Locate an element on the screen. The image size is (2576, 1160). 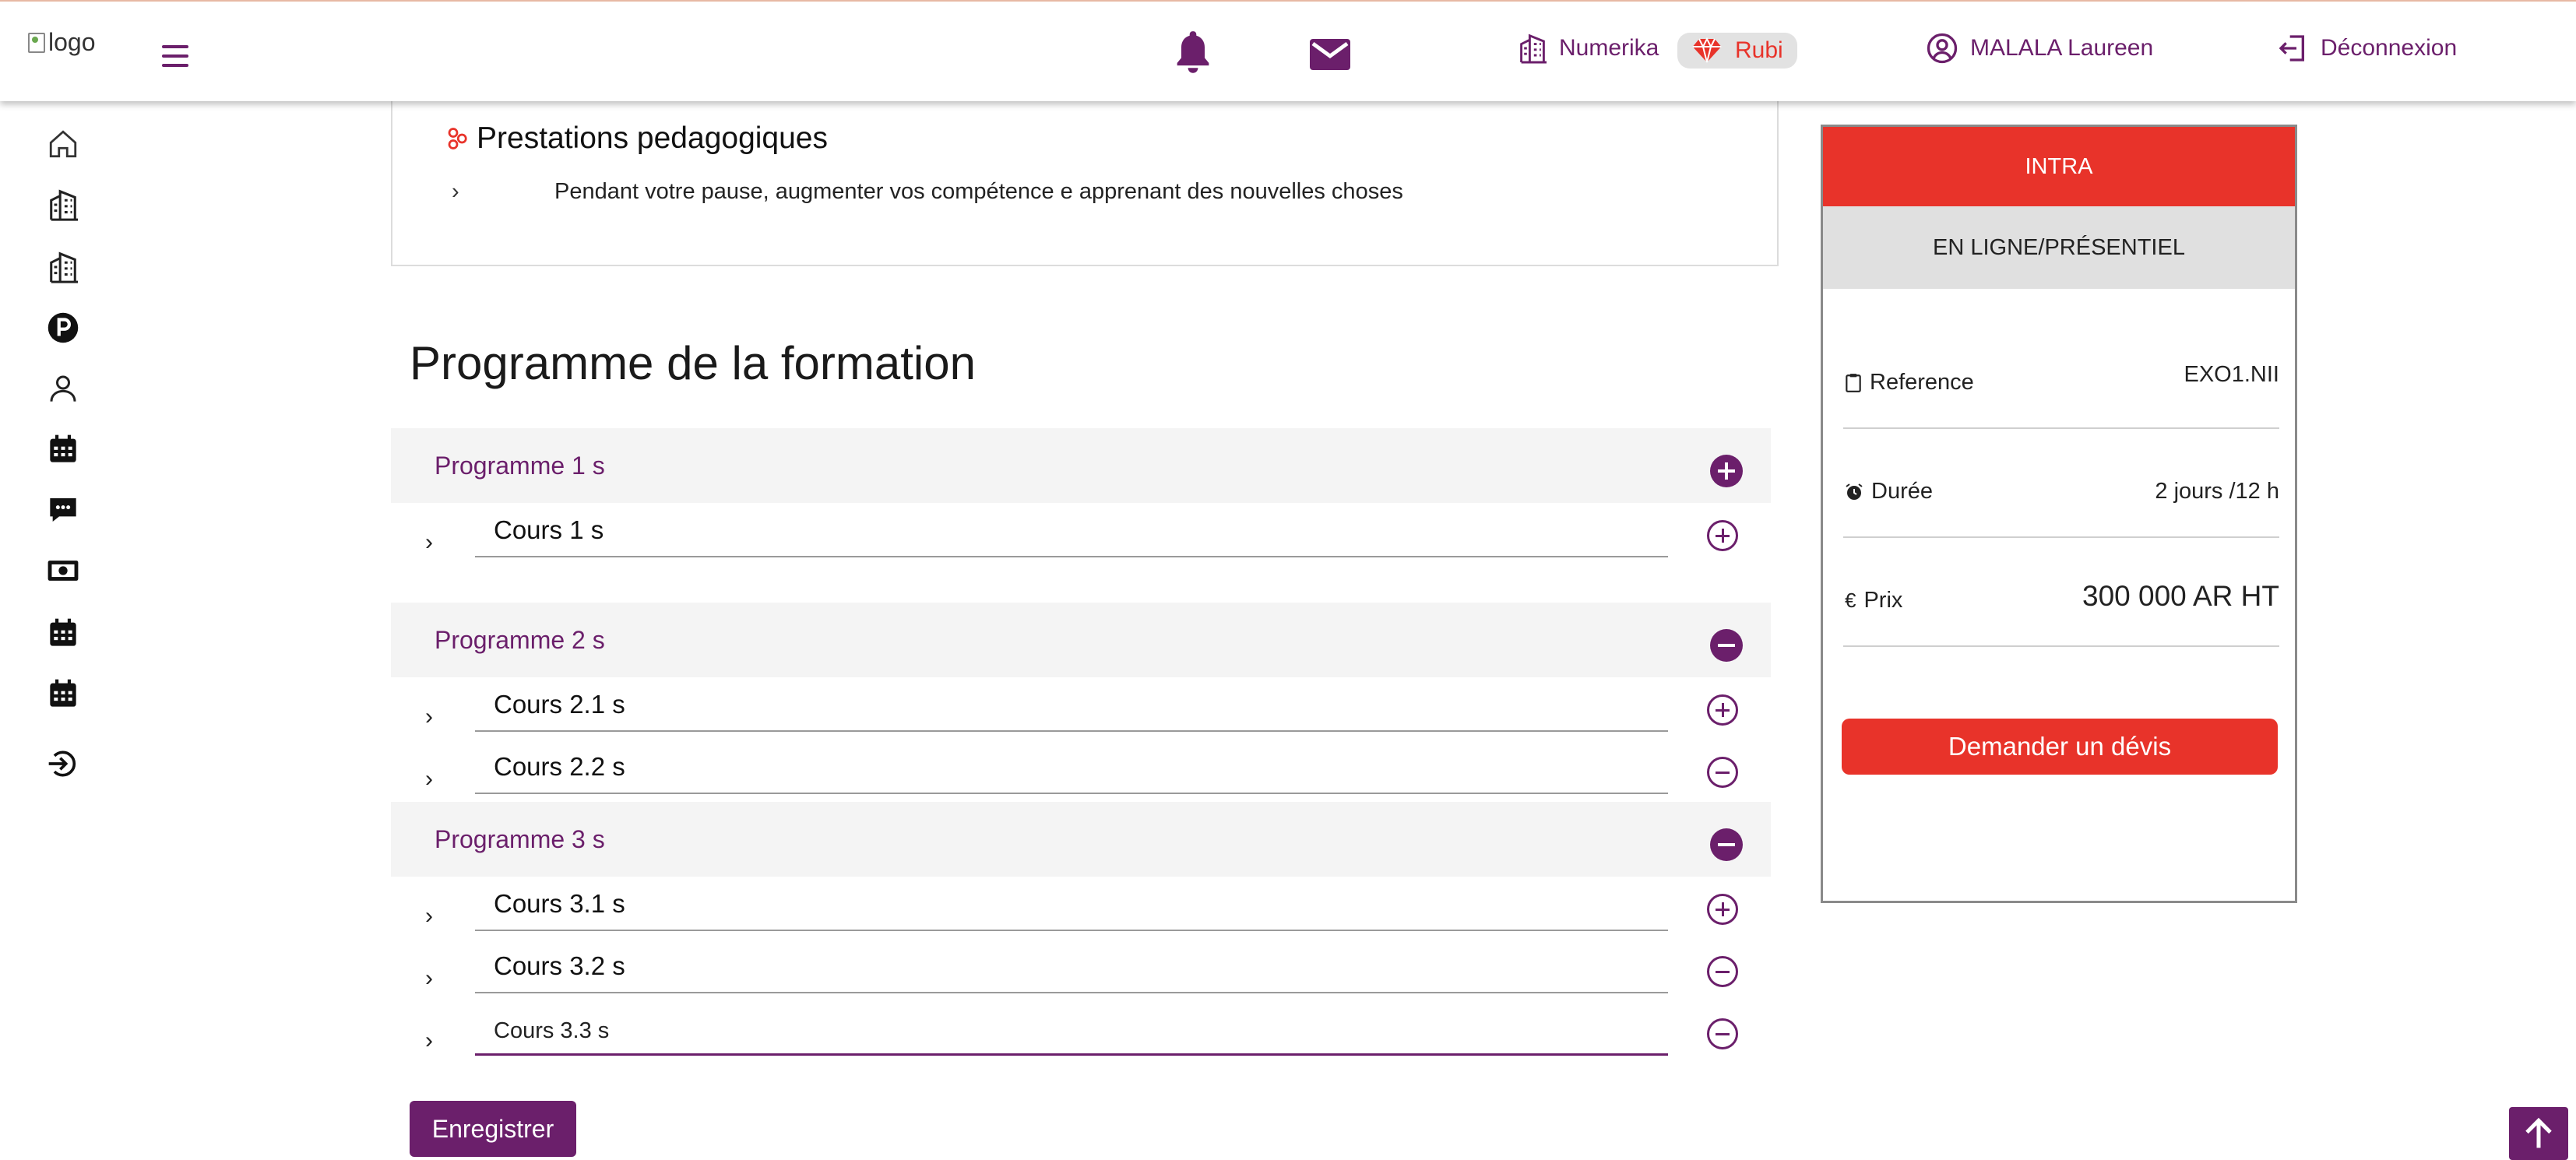
chat-icon is located at coordinates (63, 510).